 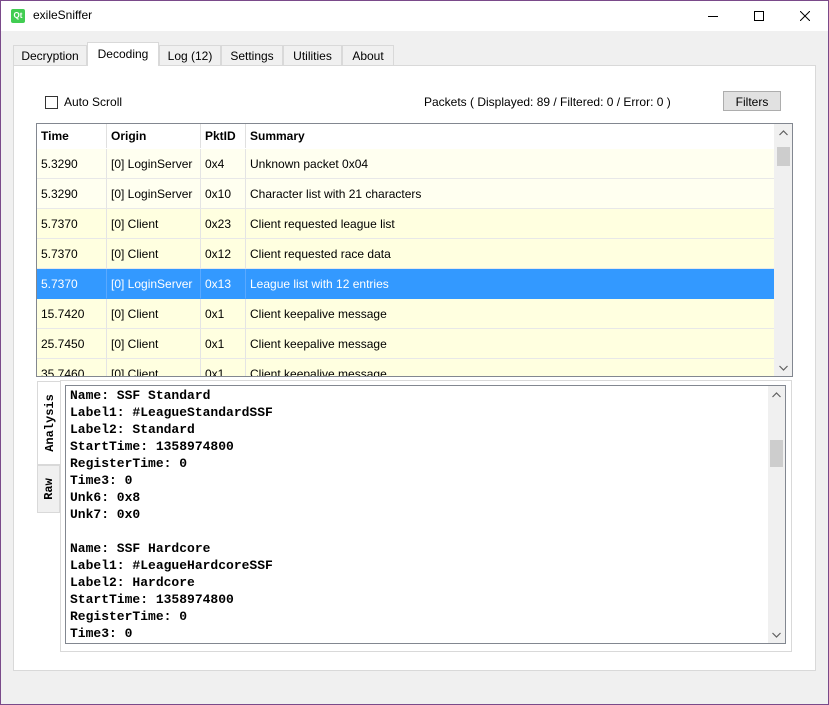 I want to click on filters-button: Filters, so click(x=752, y=101).